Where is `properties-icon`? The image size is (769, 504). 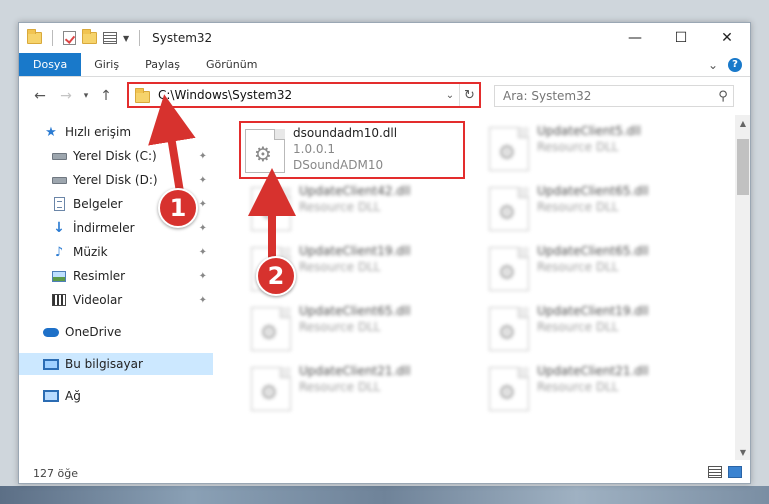
properties-icon is located at coordinates (110, 38).